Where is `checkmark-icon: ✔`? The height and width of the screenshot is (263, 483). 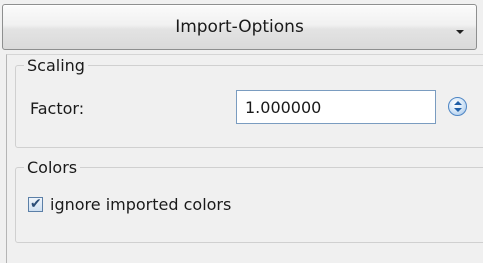 checkmark-icon: ✔ is located at coordinates (36, 204).